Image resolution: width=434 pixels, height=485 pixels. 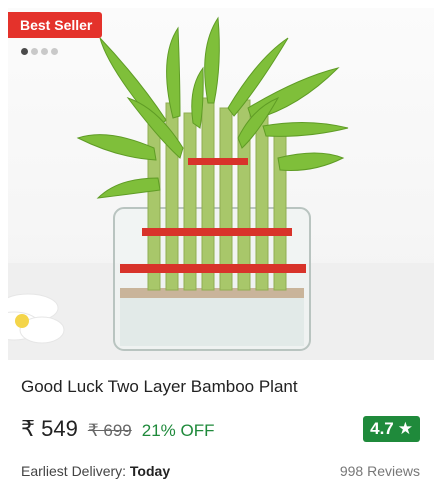 What do you see at coordinates (178, 430) in the screenshot?
I see `discount-label: 21% OFF` at bounding box center [178, 430].